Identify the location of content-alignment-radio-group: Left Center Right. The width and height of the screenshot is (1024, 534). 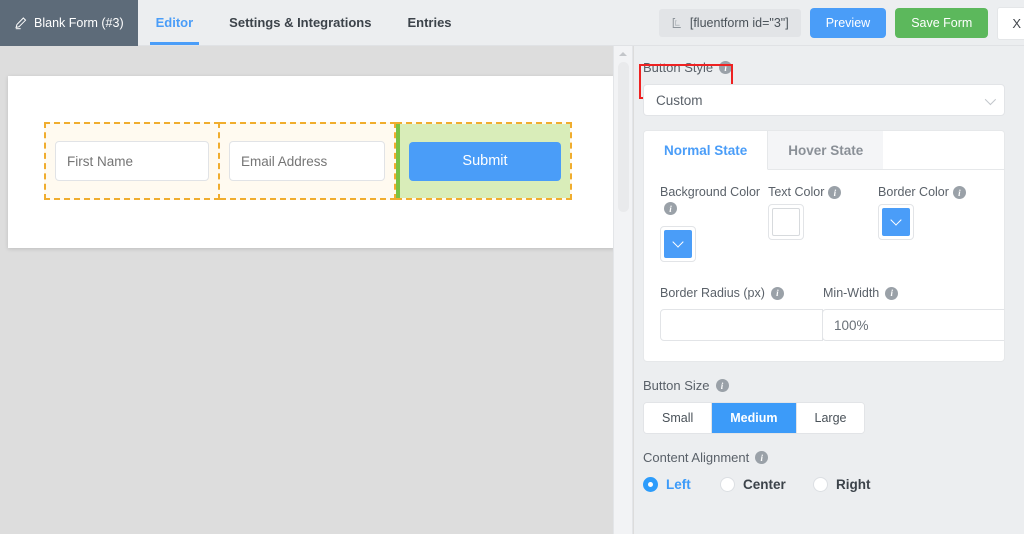
(833, 484).